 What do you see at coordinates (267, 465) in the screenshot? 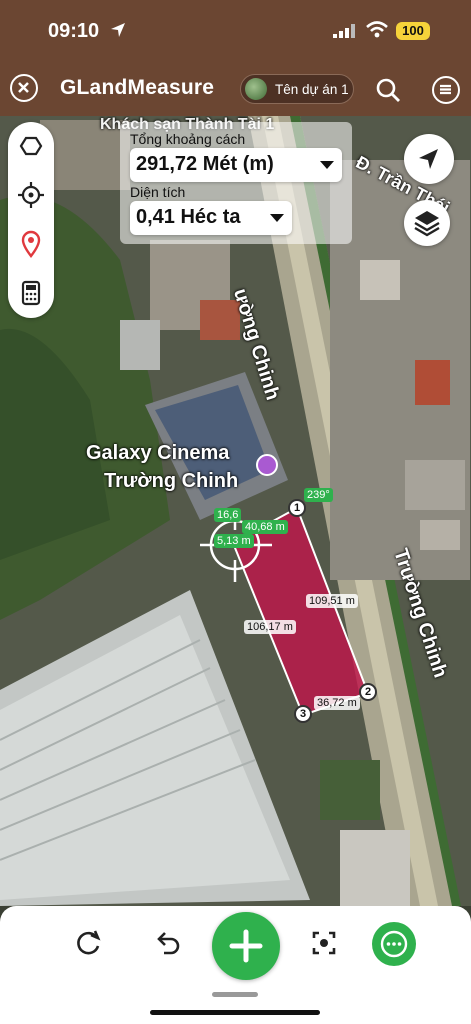
I see `poi-marker-icon` at bounding box center [267, 465].